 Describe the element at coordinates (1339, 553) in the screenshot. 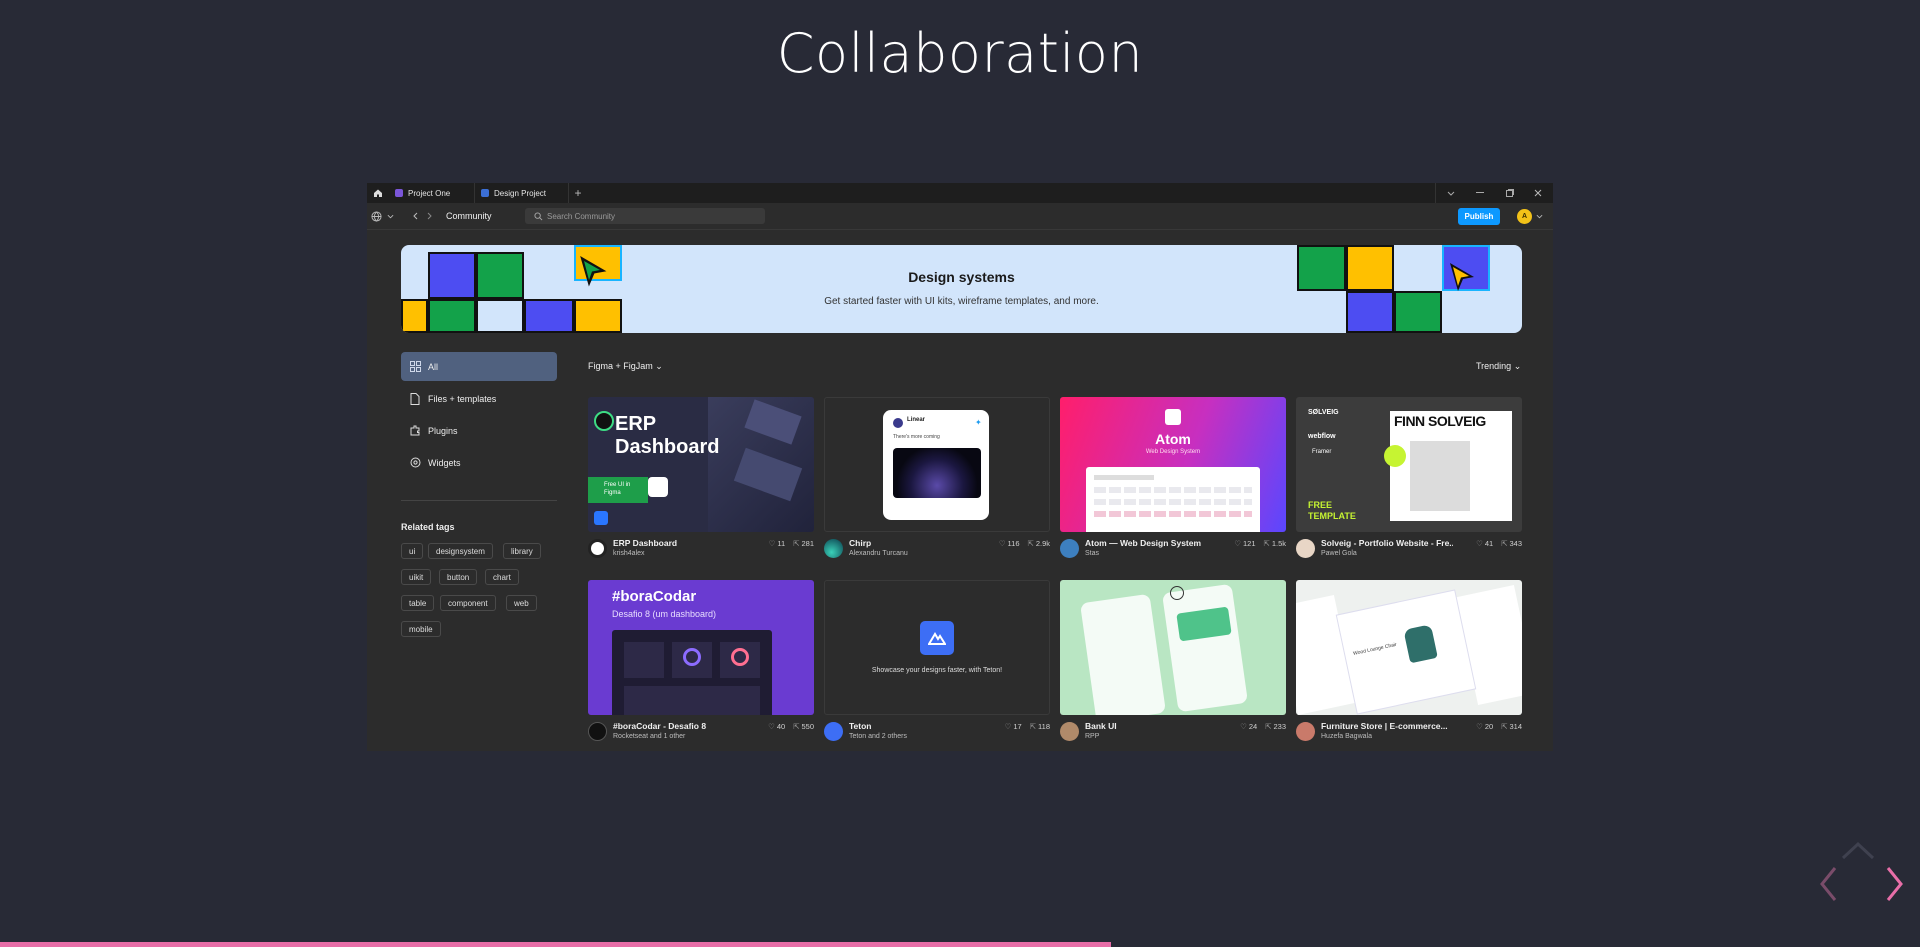

I see `card-author: Pawel Gola` at that location.